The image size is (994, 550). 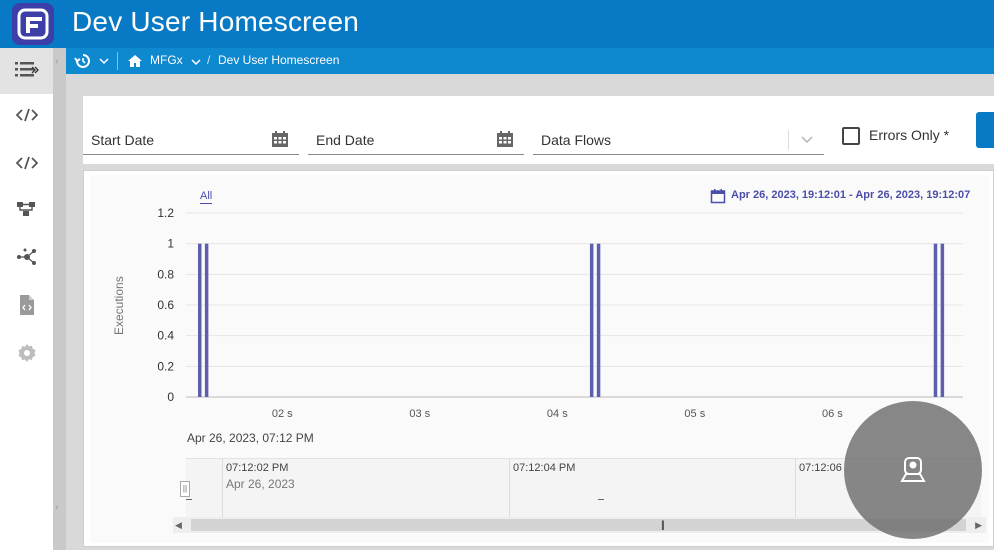 What do you see at coordinates (820, 468) in the screenshot?
I see `navigator-label: 07:12:06` at bounding box center [820, 468].